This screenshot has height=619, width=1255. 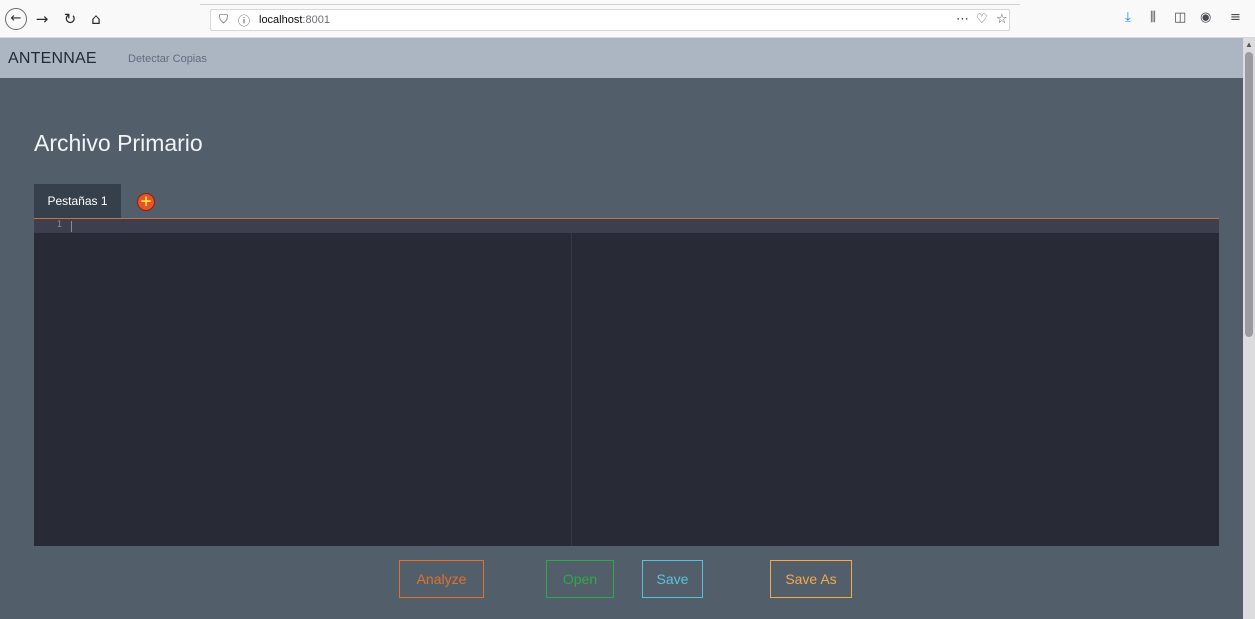 I want to click on star-icon: ☆, so click(x=1002, y=19).